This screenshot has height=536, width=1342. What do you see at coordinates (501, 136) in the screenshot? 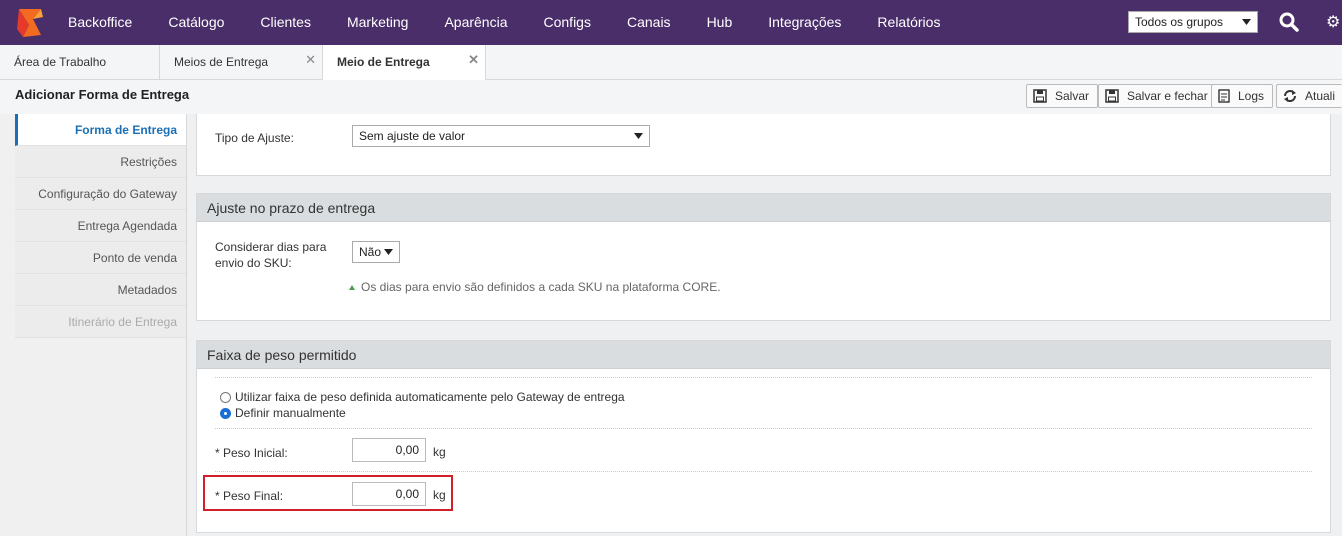
I see `adjust-type-select: Sem ajuste de valor` at bounding box center [501, 136].